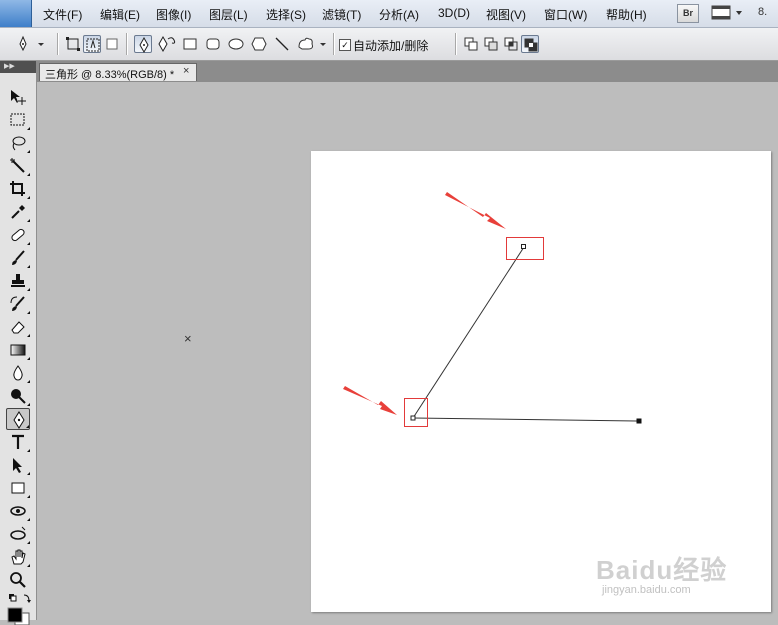 The image size is (778, 625). Describe the element at coordinates (639, 421) in the screenshot. I see `anchor-point-active` at that location.